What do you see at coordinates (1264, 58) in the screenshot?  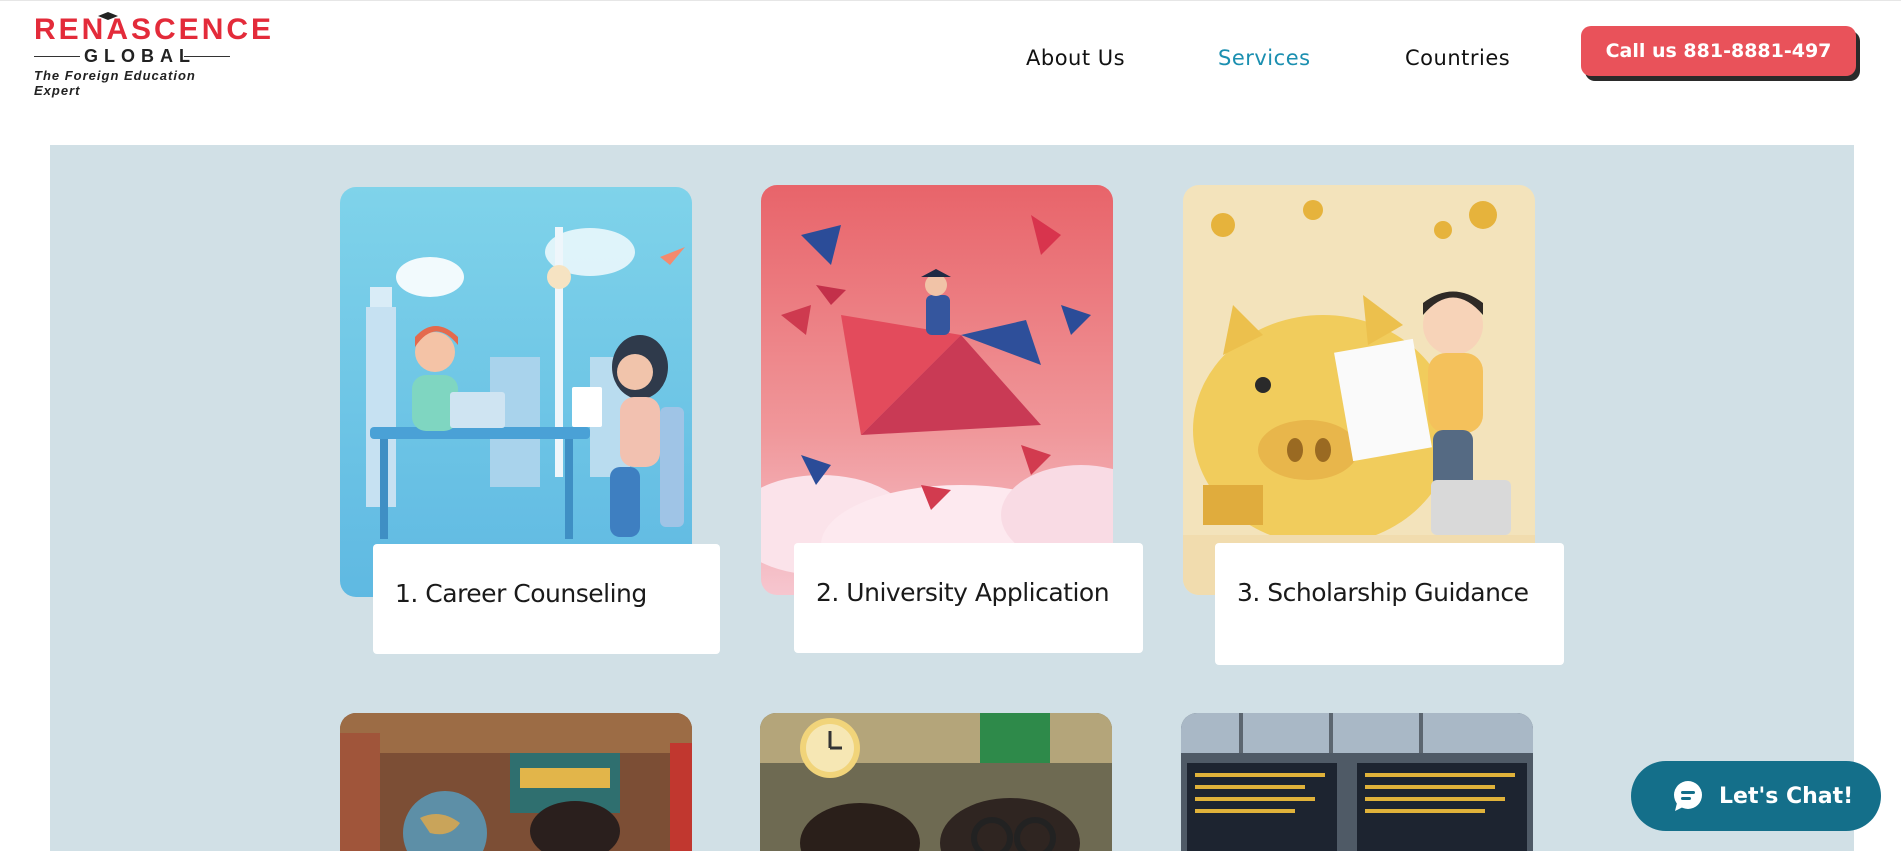 I see `nav-services: Services` at bounding box center [1264, 58].